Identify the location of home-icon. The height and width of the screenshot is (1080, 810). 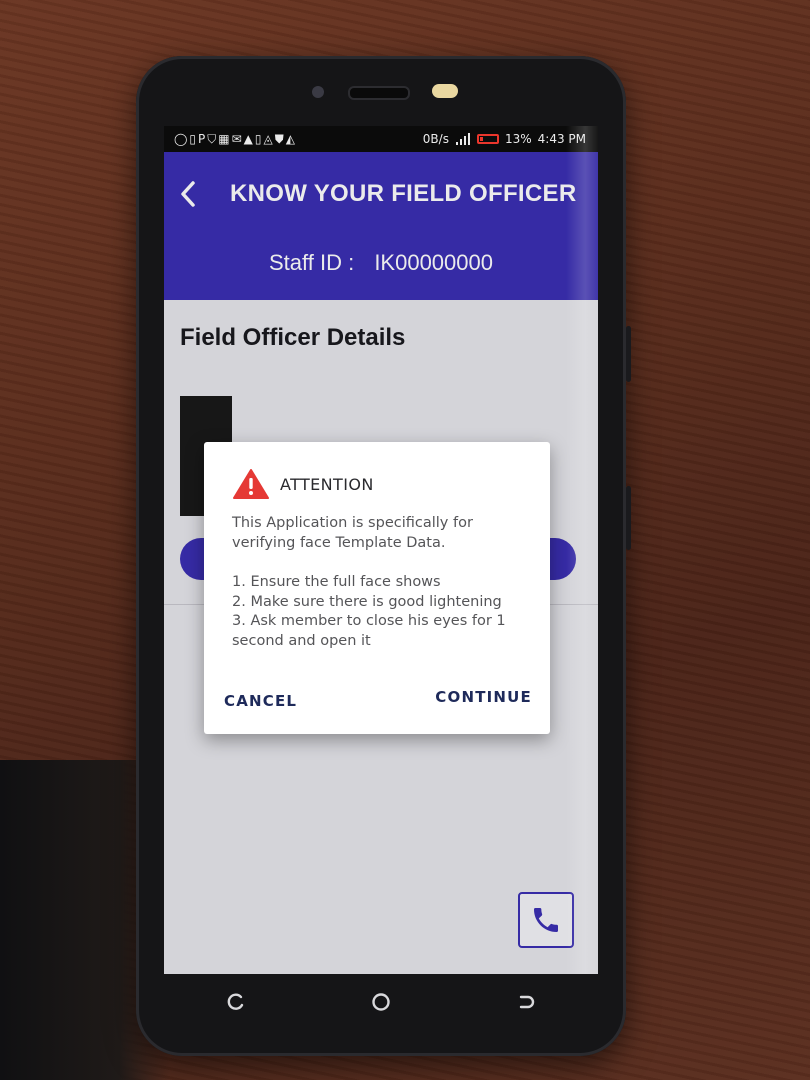
(381, 1002).